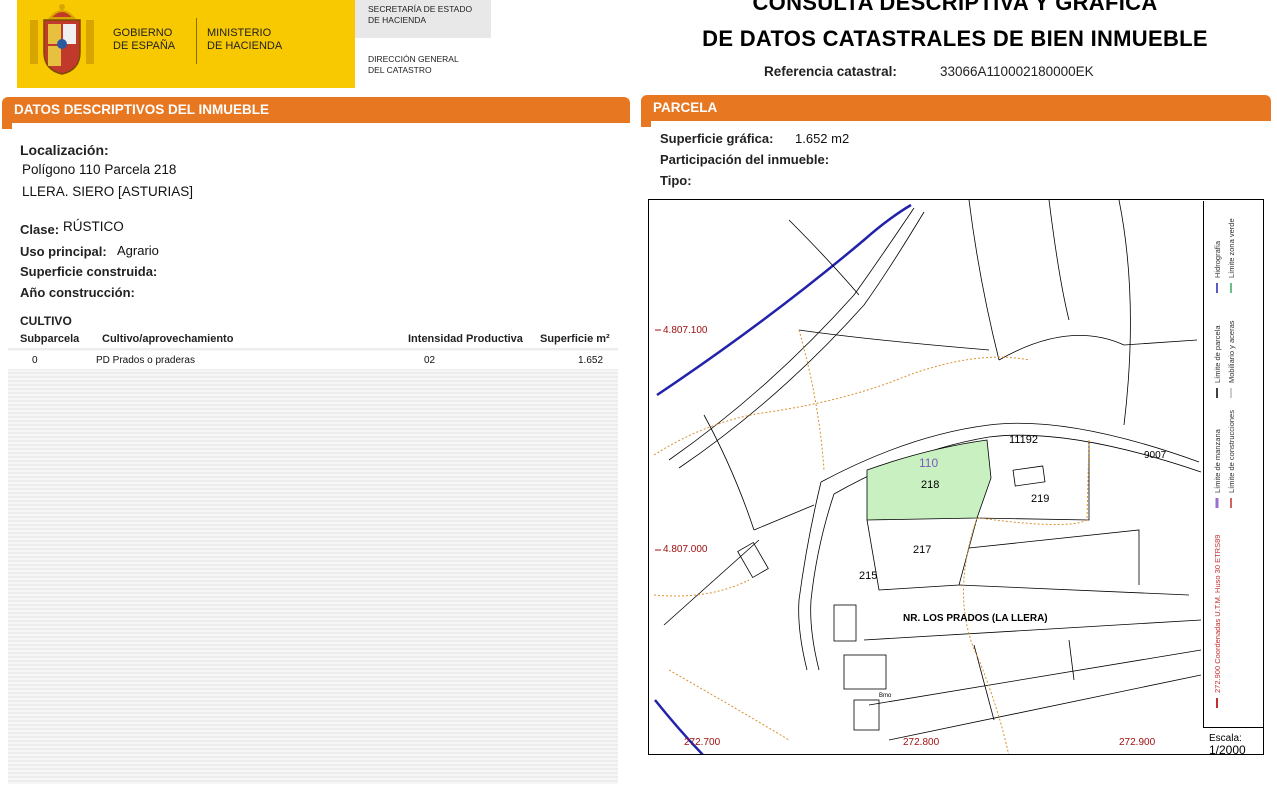  What do you see at coordinates (420, 9) in the screenshot?
I see `secretary-name-line1: SECRETARÍA DE ESTADO` at bounding box center [420, 9].